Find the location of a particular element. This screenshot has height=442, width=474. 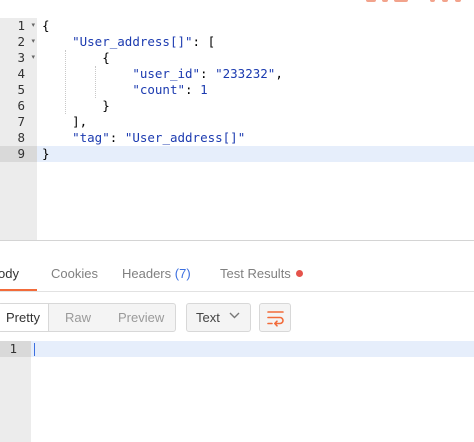

wrap-lines-button is located at coordinates (275, 317).